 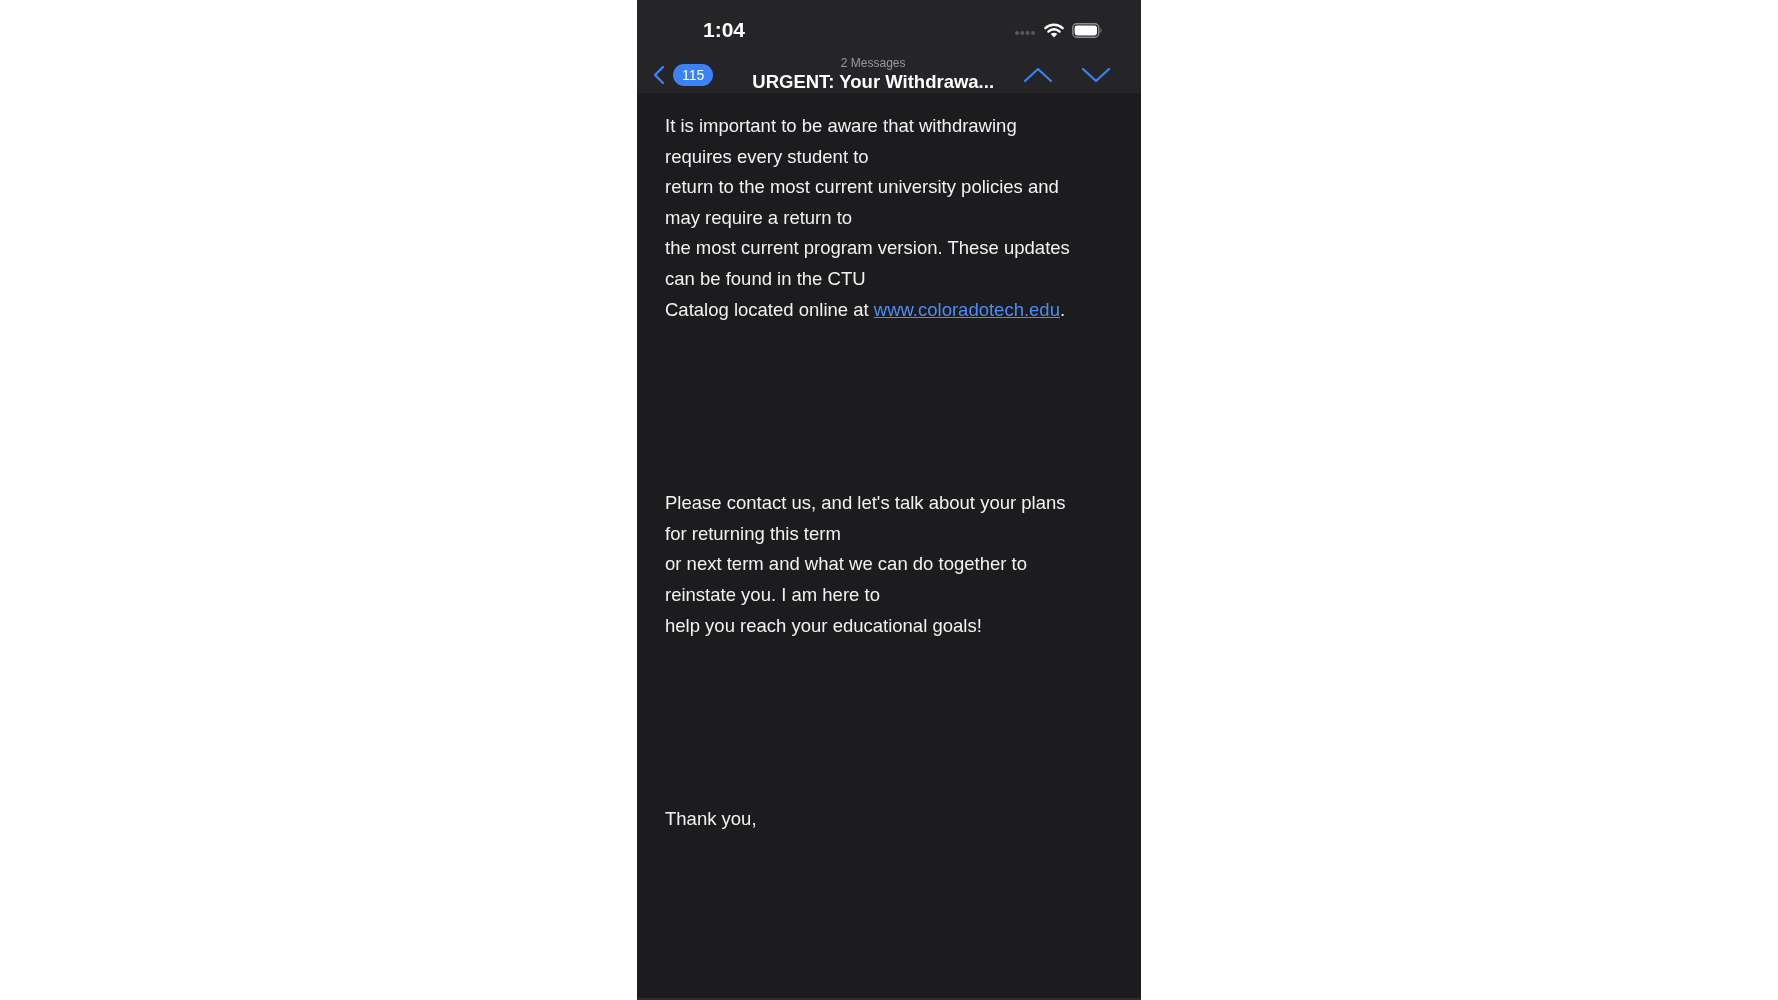 I want to click on message-count: 2 Messages, so click(x=873, y=63).